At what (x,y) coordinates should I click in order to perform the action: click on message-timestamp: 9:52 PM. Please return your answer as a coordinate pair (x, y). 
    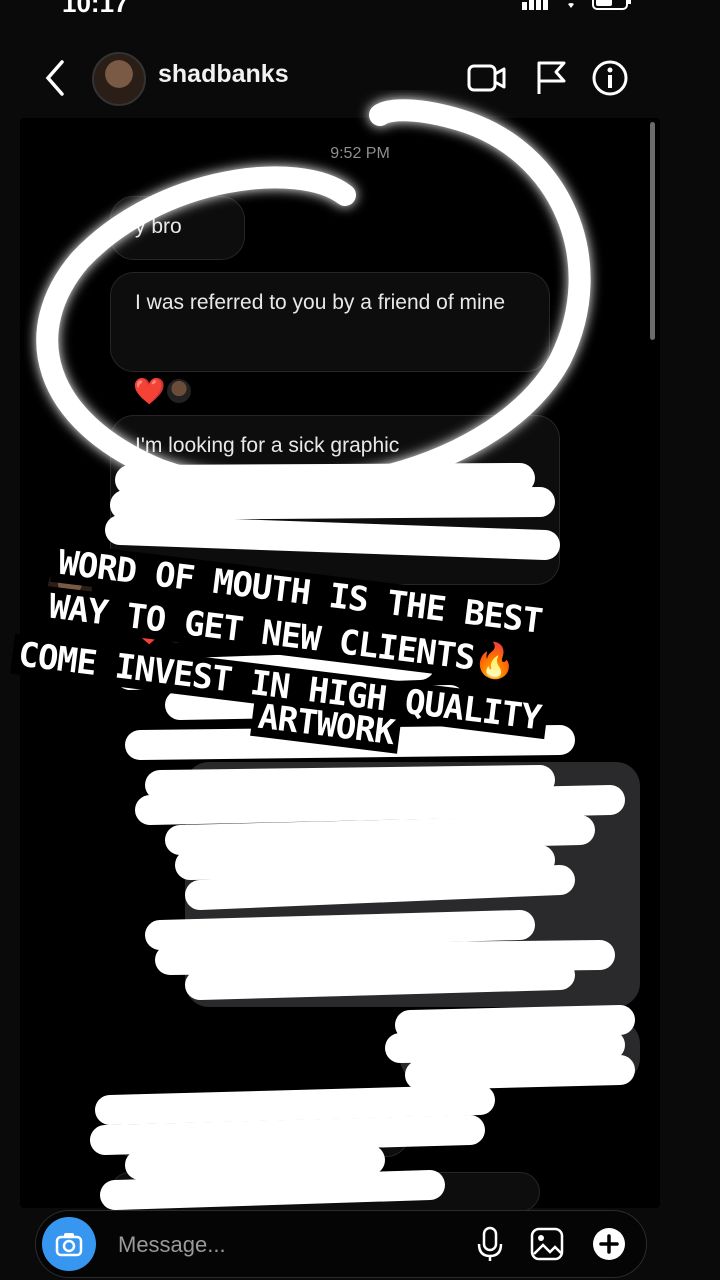
    Looking at the image, I should click on (360, 153).